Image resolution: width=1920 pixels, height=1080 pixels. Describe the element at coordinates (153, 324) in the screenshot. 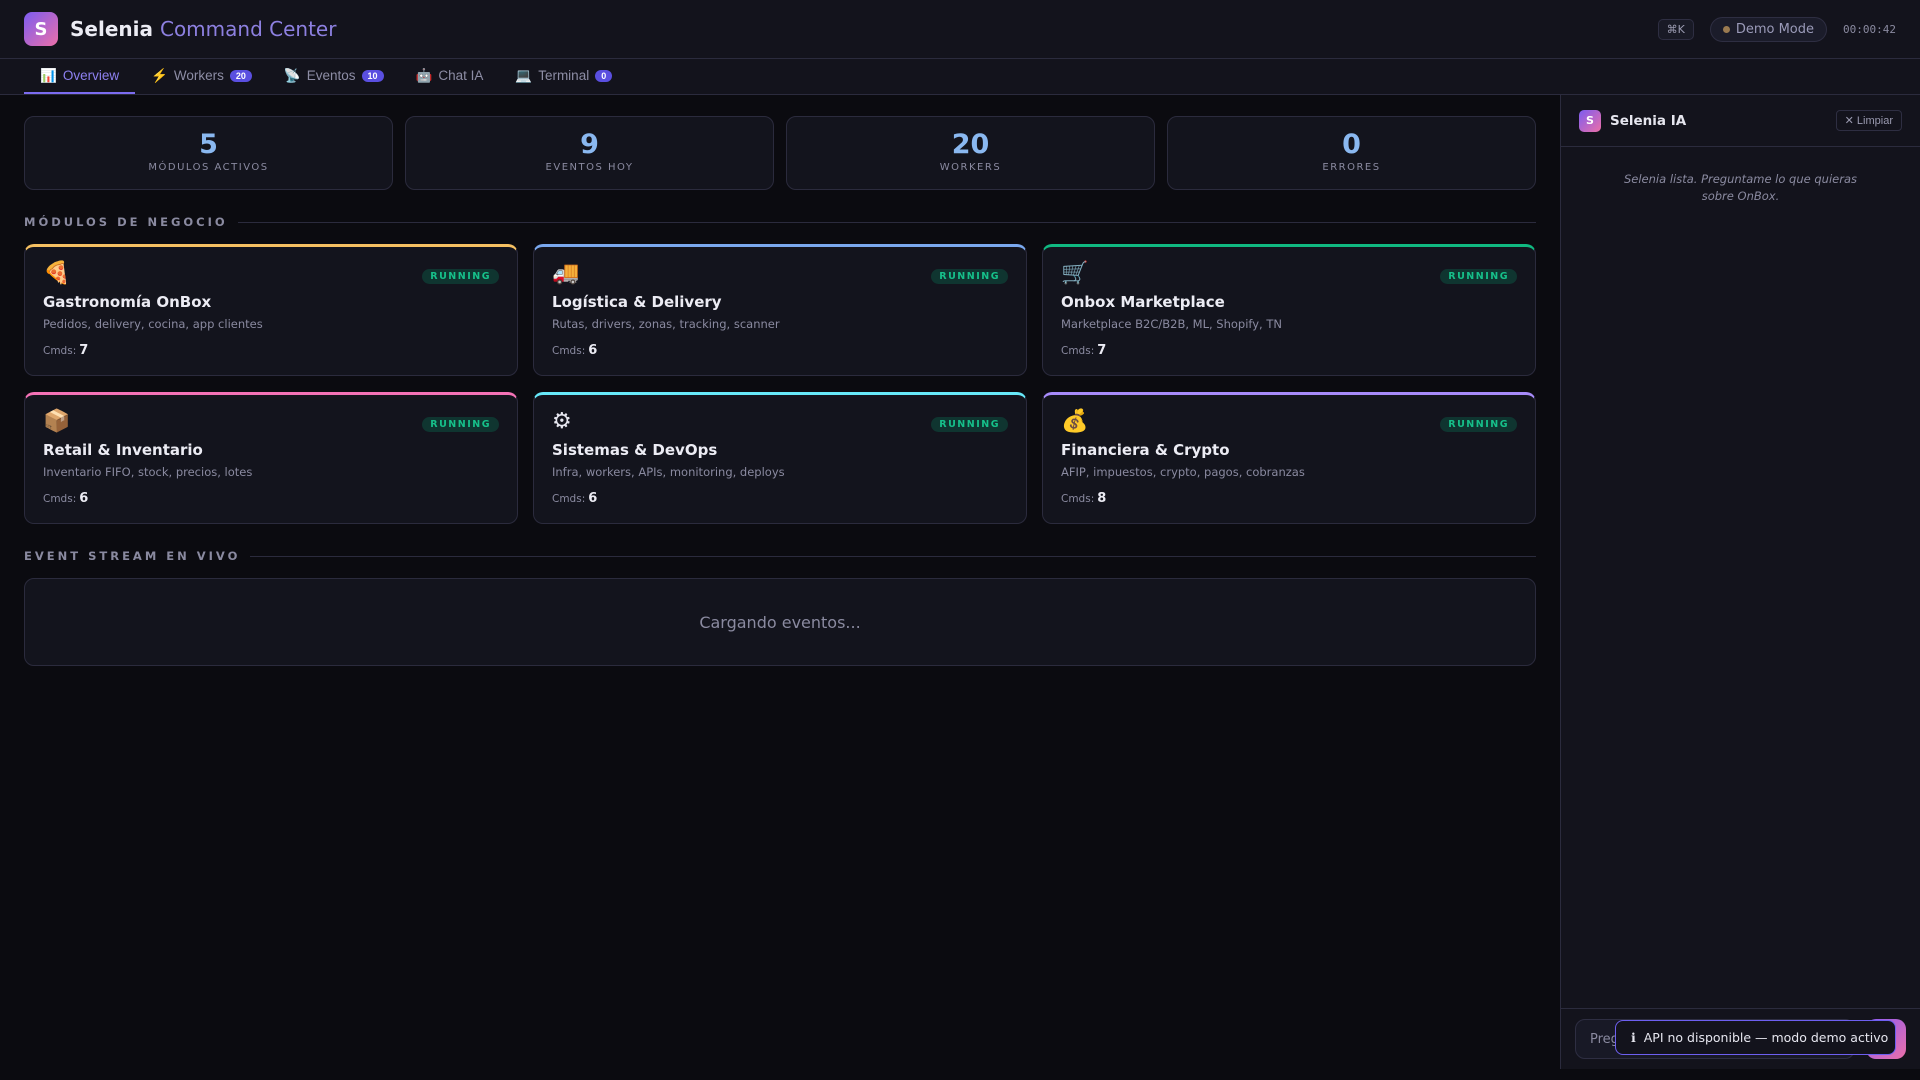

I see `module-description: Pedidos, delivery, cocina, app clientes` at that location.